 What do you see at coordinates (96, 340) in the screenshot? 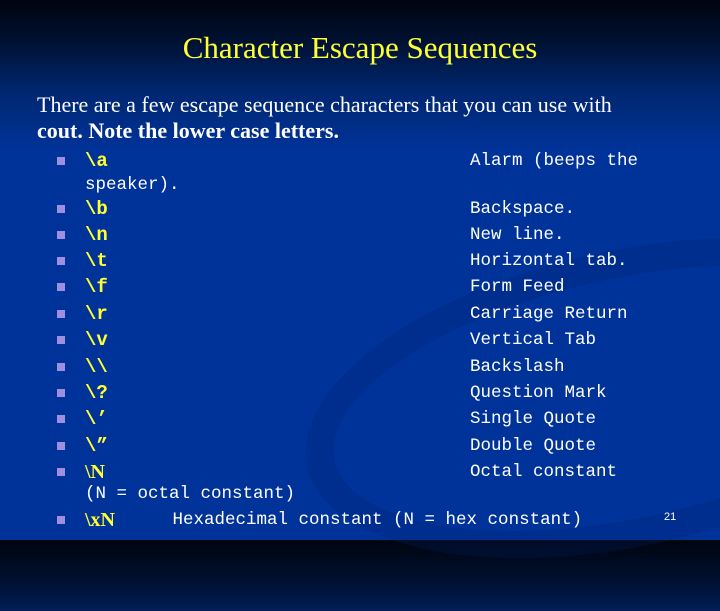
I see `escape-code: \v` at bounding box center [96, 340].